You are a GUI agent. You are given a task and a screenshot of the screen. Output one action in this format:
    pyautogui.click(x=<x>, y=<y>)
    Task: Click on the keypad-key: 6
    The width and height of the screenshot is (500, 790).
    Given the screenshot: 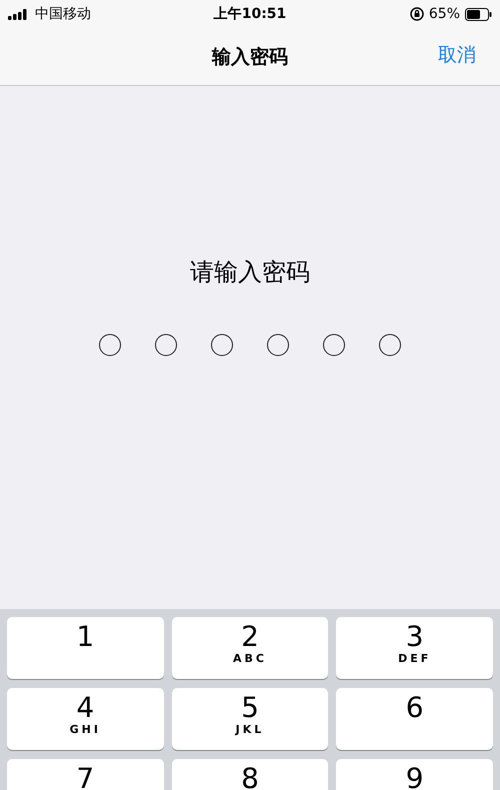 What is the action you would take?
    pyautogui.click(x=414, y=719)
    